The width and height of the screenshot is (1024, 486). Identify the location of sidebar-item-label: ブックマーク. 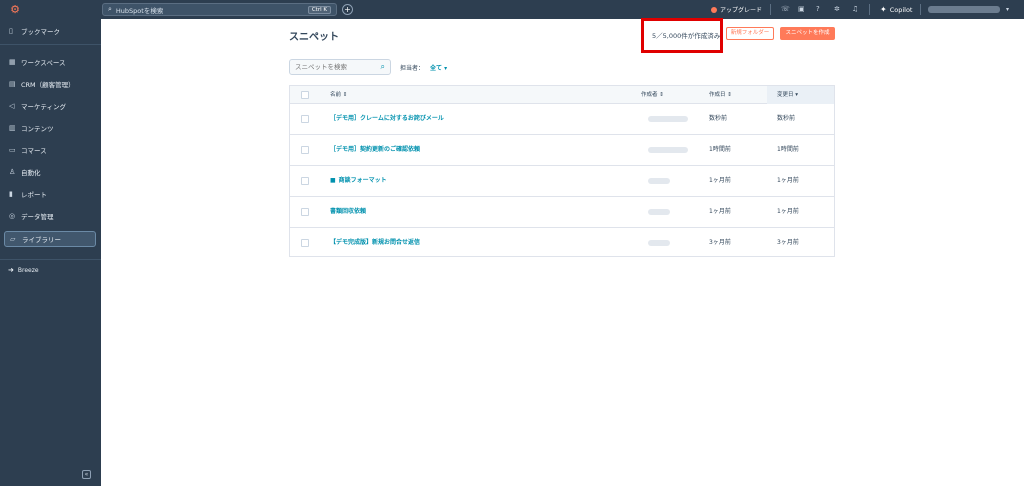
(40, 32).